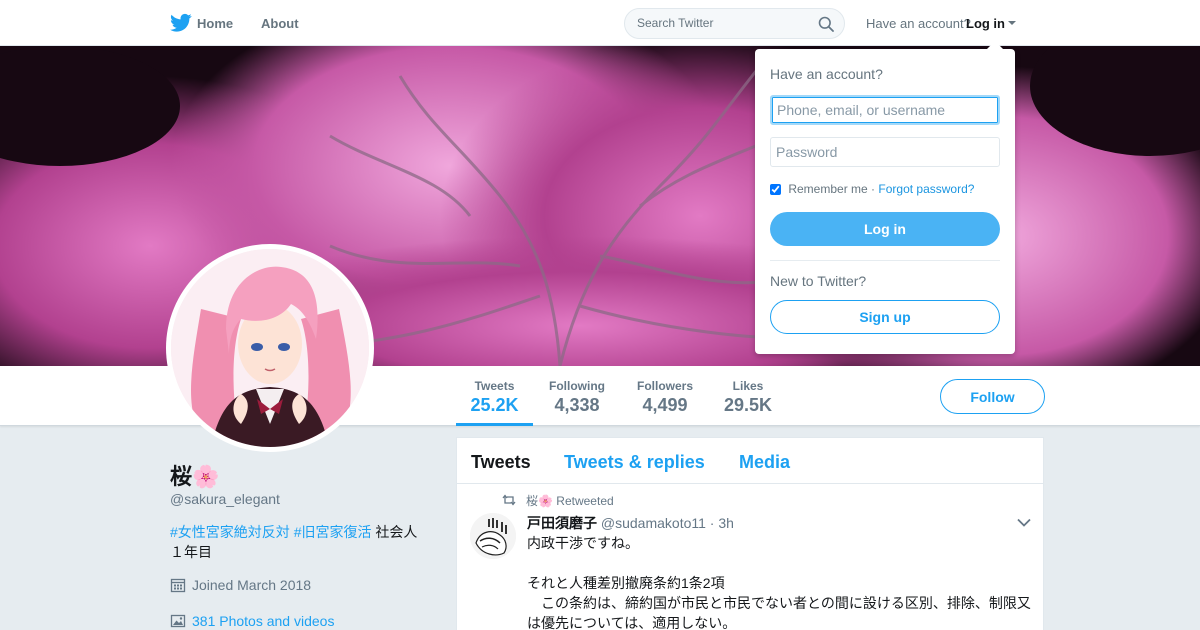 This screenshot has height=630, width=1200. What do you see at coordinates (194, 475) in the screenshot?
I see `profile-name: 桜🌸` at bounding box center [194, 475].